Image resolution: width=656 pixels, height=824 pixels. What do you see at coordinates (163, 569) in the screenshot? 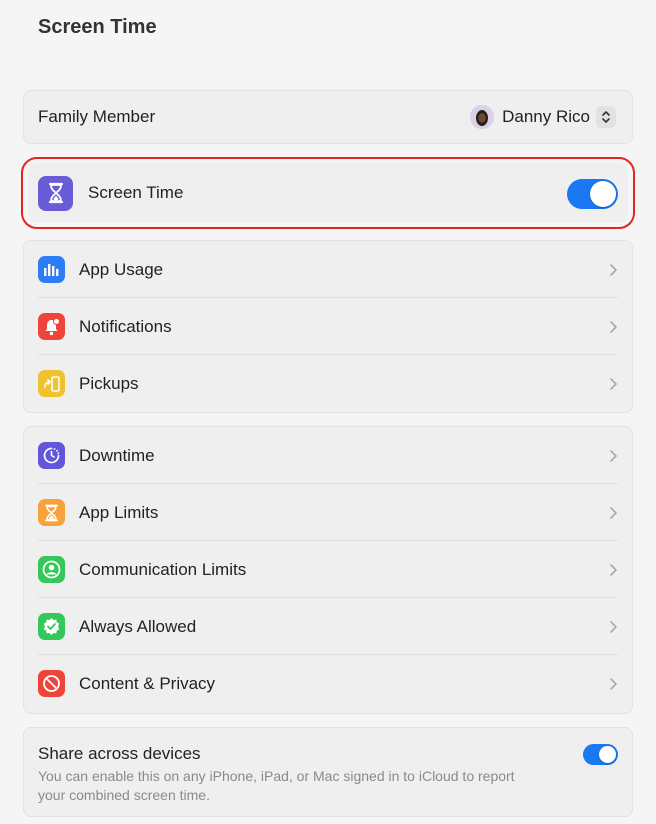
I see `list-item-label: Communication Limits` at bounding box center [163, 569].